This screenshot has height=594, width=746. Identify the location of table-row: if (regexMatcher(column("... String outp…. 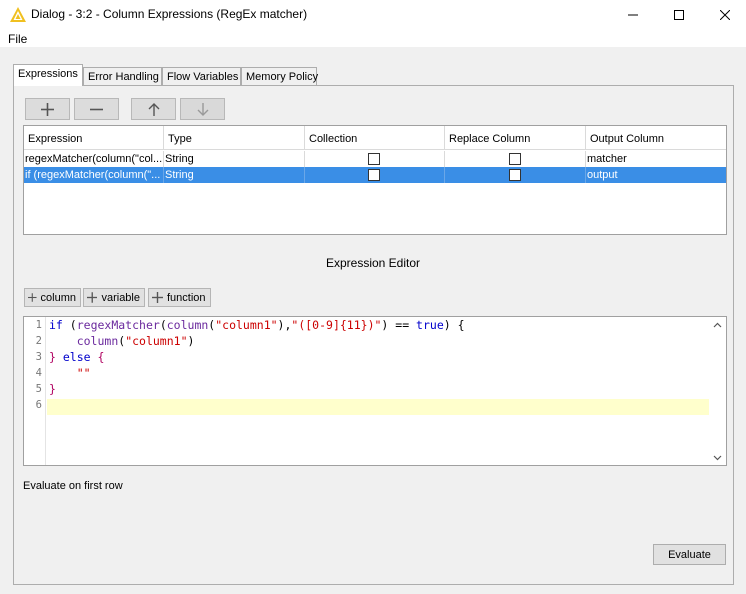
(375, 175).